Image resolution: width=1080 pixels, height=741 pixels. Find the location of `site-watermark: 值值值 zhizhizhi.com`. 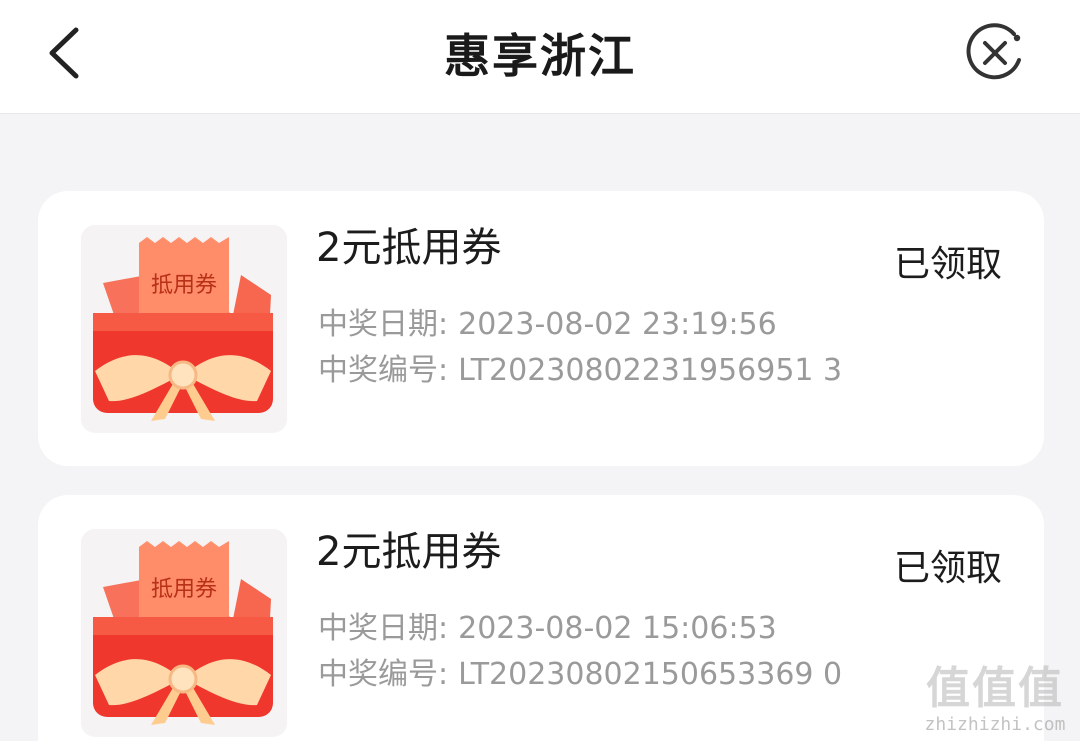

site-watermark: 值值值 zhizhizhi.com is located at coordinates (995, 699).